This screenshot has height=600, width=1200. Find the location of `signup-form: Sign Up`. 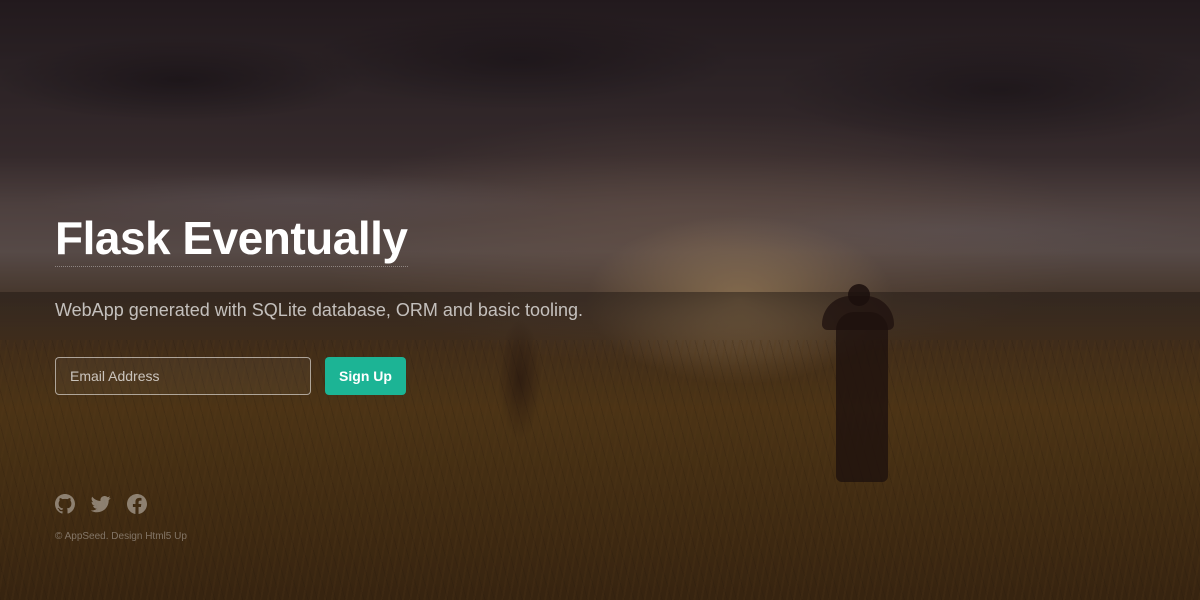

signup-form: Sign Up is located at coordinates (405, 376).